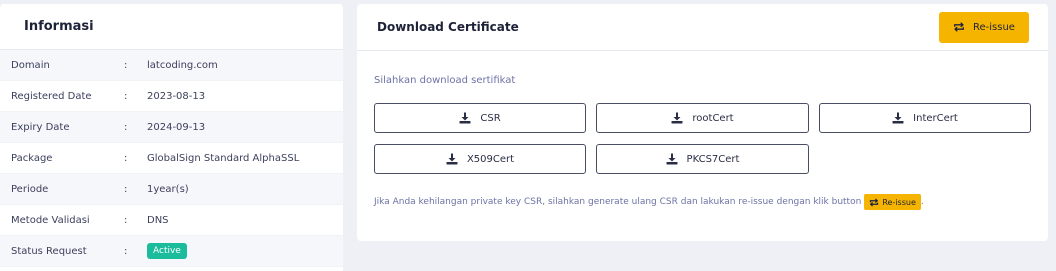  I want to click on info-header: Informasi, so click(171, 27).